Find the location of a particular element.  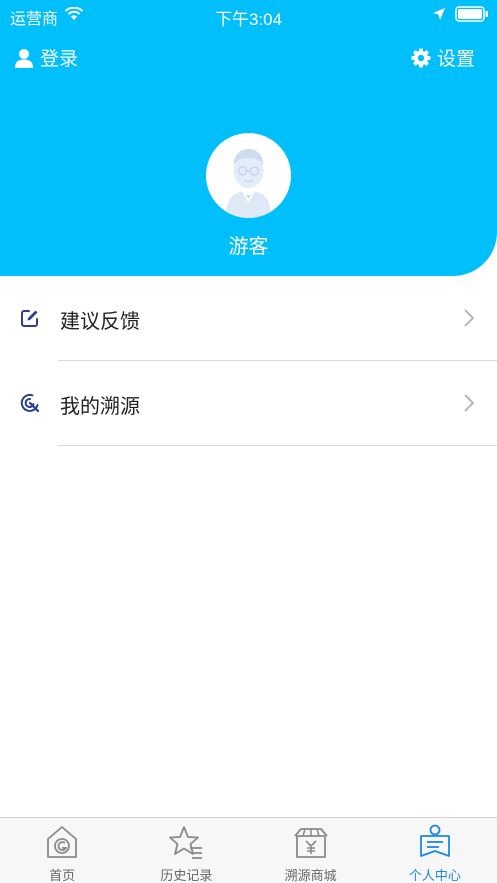

menu-item-my-trace: 我的溯源 is located at coordinates (248, 403).